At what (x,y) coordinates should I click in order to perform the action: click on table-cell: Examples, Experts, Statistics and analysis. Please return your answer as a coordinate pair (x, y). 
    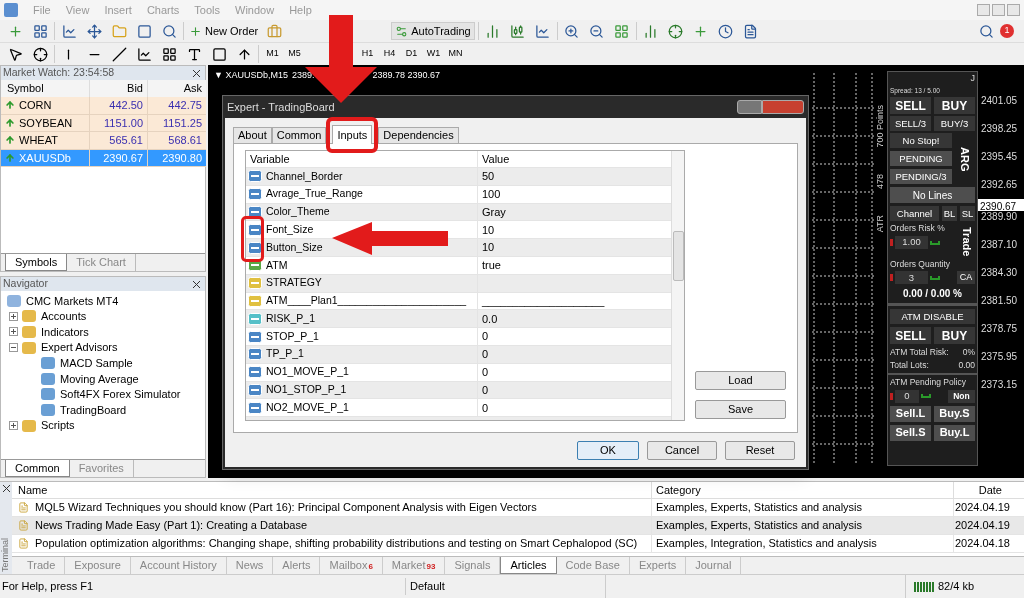
    Looking at the image, I should click on (803, 526).